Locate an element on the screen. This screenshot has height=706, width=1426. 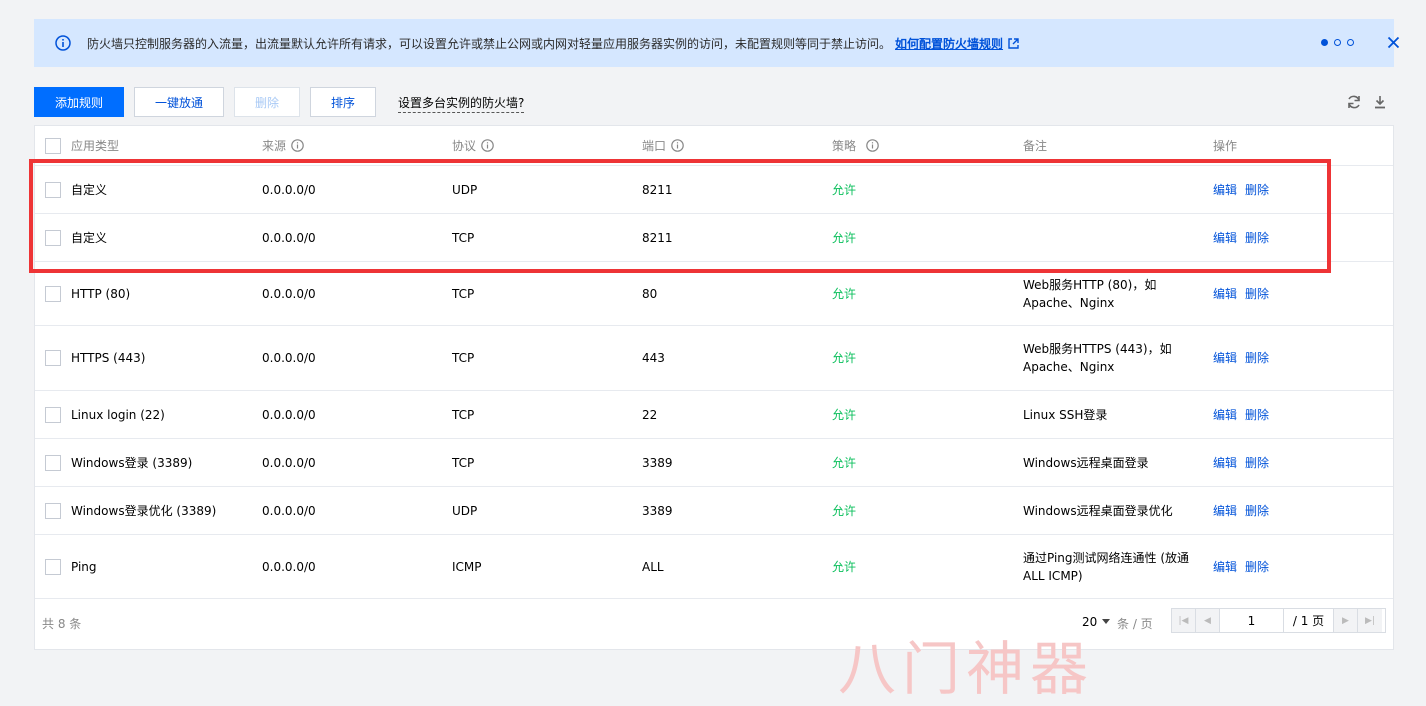
note-line-1: Windows远程桌面登录优化 is located at coordinates (1098, 510).